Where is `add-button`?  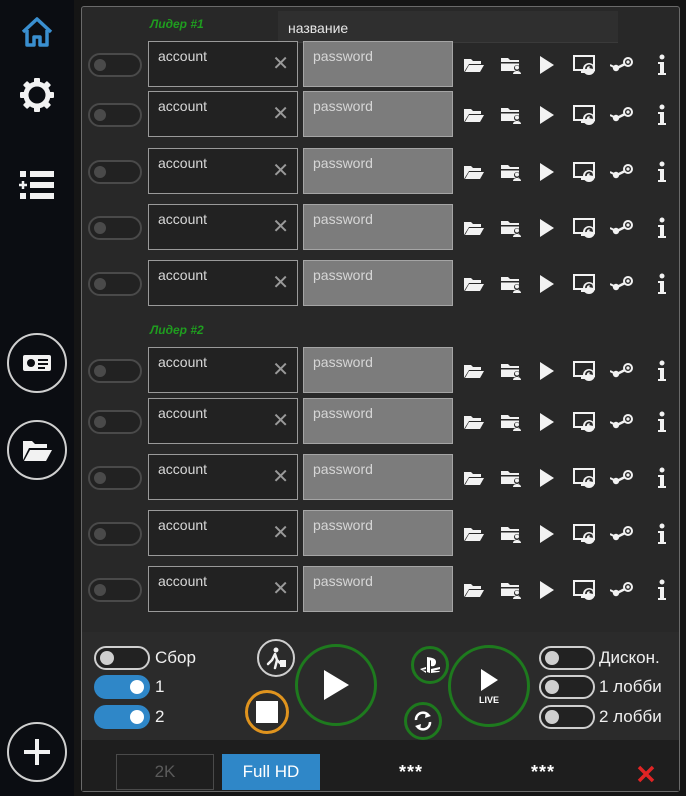 add-button is located at coordinates (37, 752).